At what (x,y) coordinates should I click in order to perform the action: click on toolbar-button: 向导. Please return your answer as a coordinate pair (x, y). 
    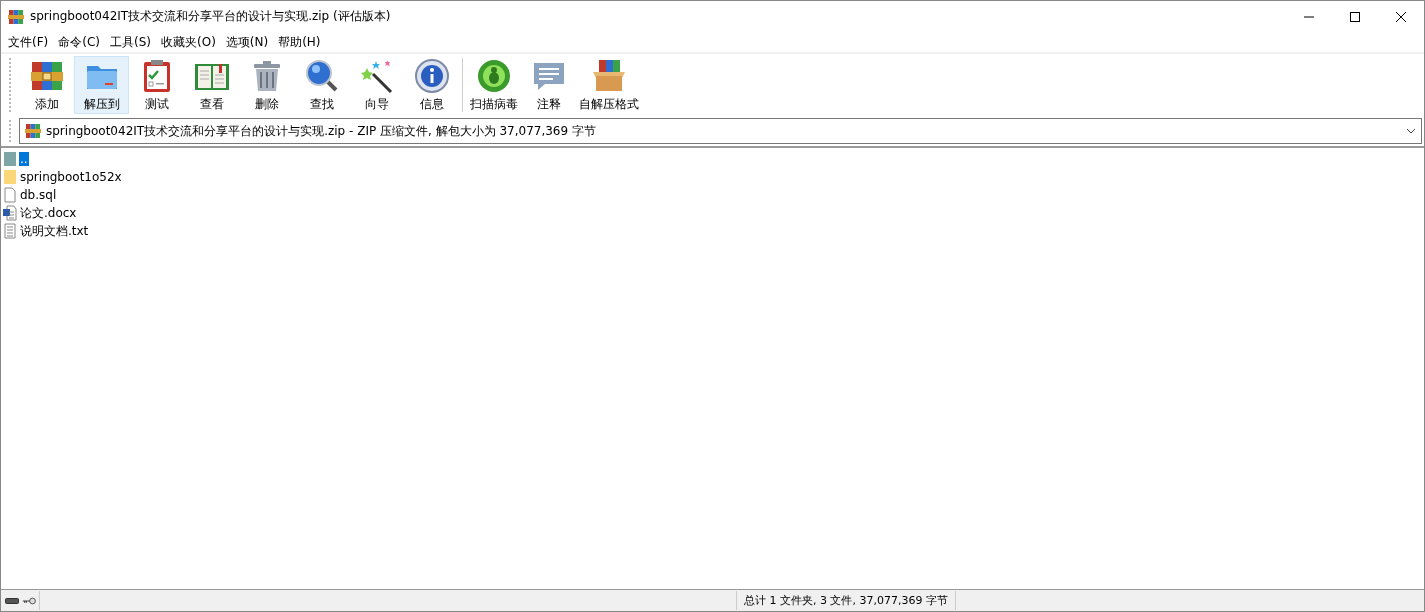
    Looking at the image, I should click on (376, 85).